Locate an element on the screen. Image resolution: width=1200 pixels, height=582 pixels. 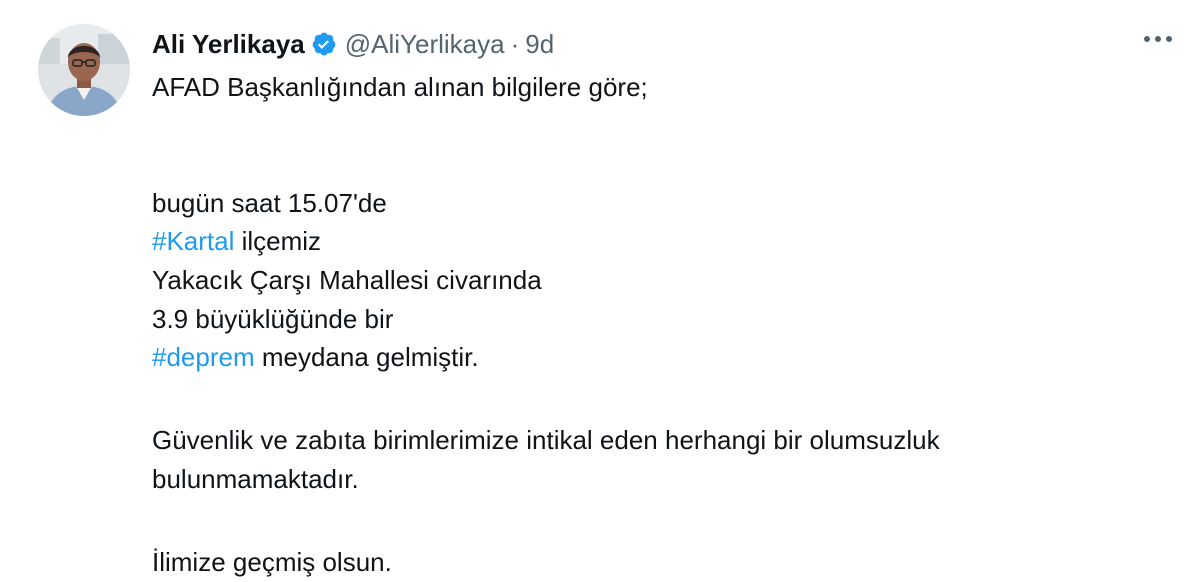
author-name: Ali Yerlikaya is located at coordinates (228, 44).